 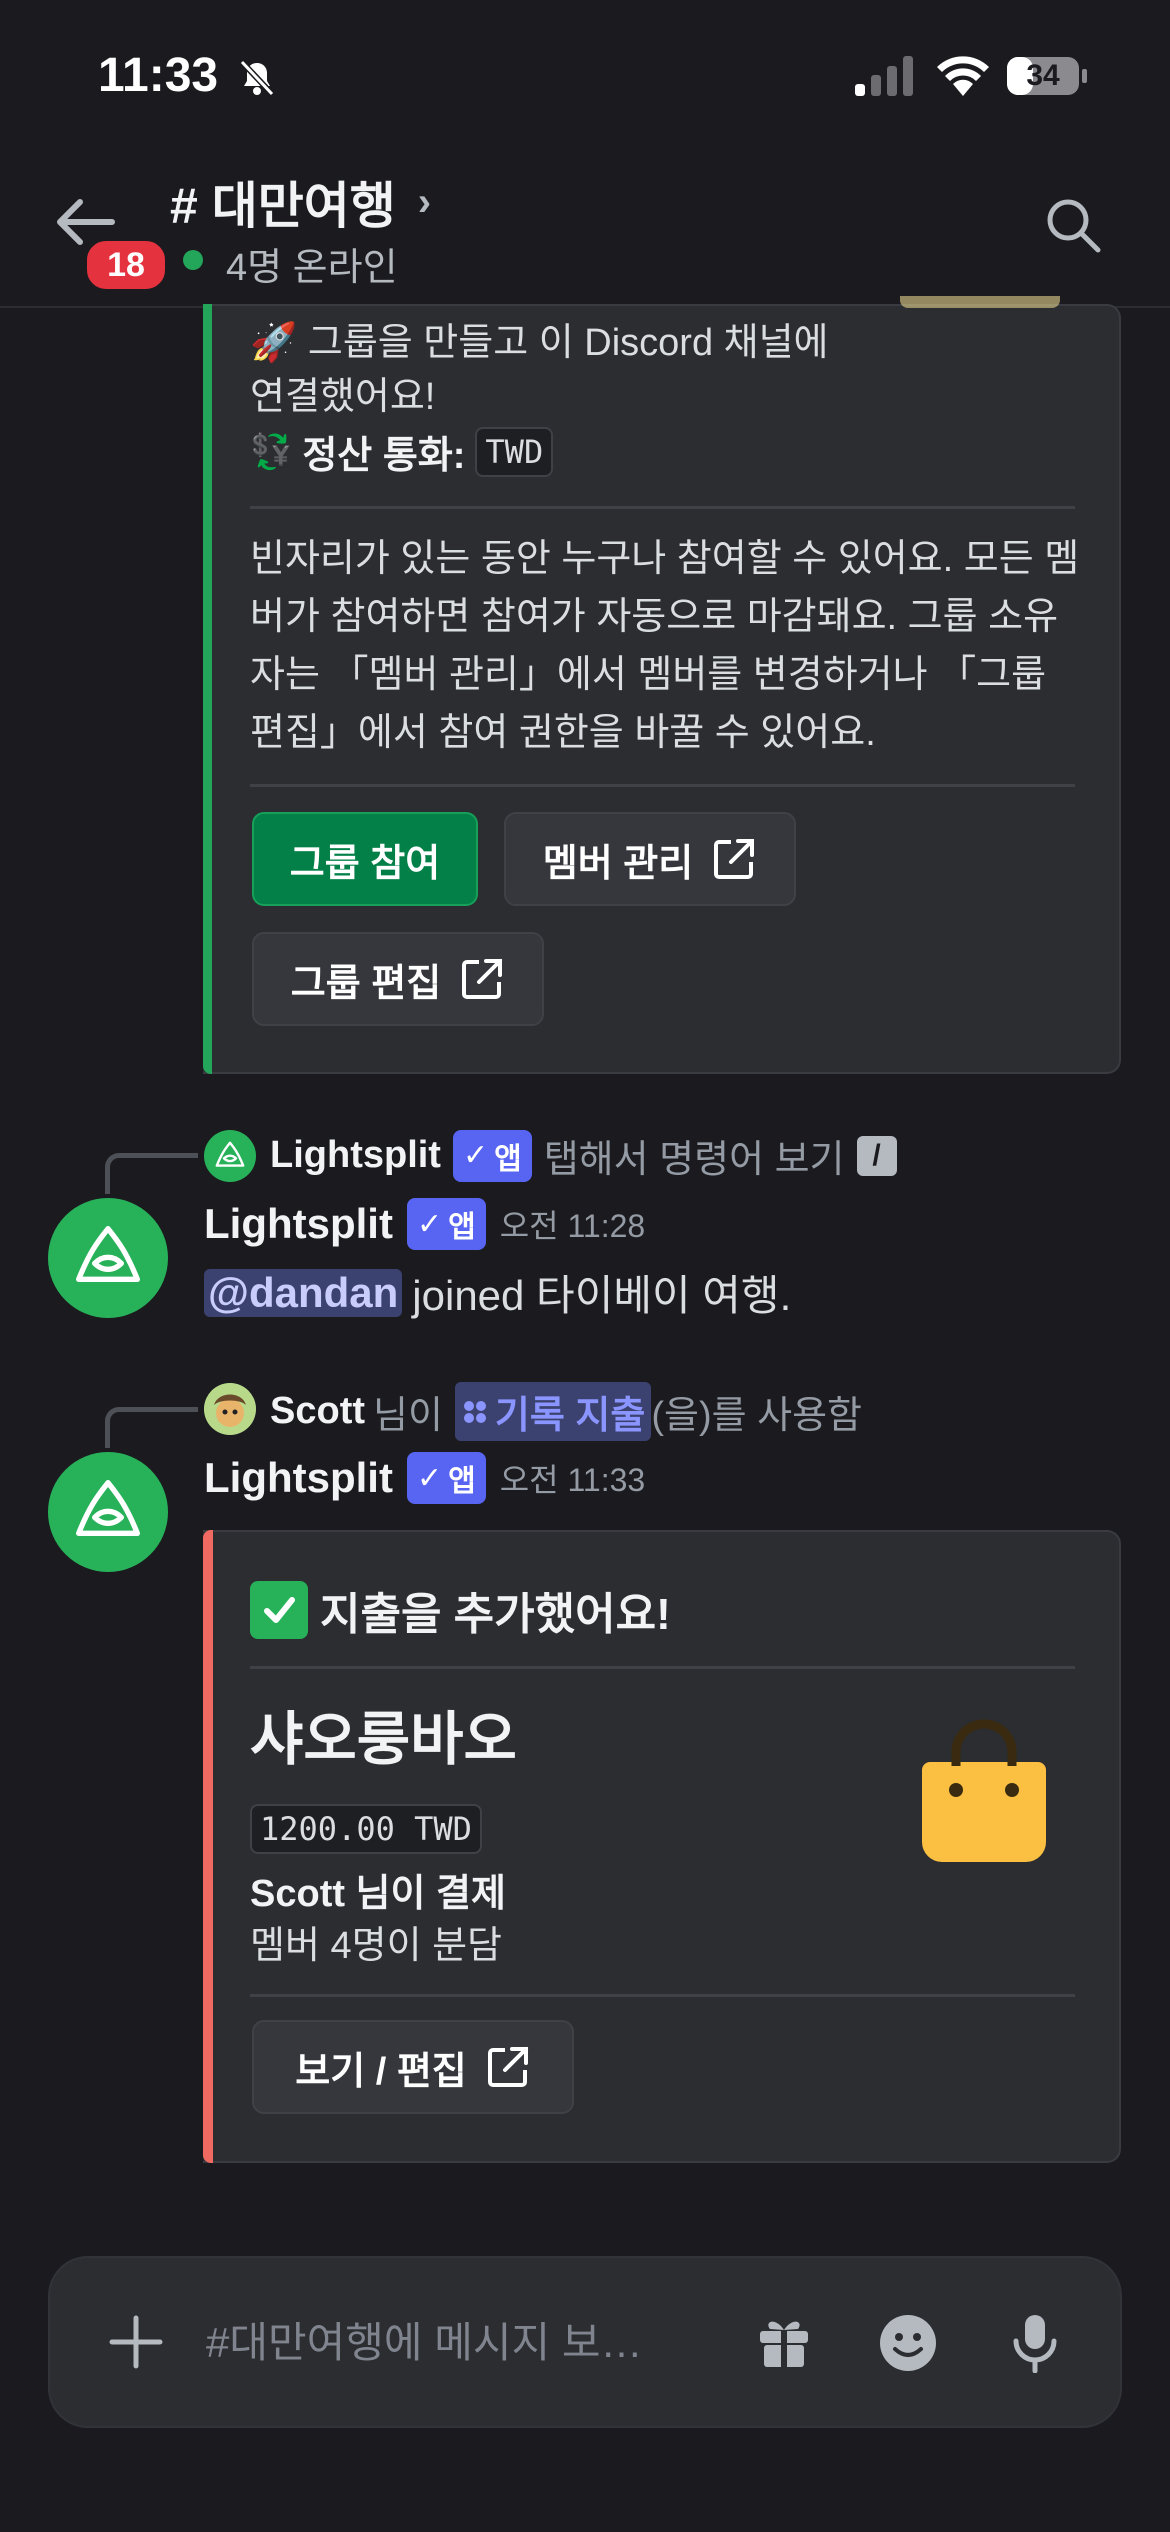 What do you see at coordinates (279, 1610) in the screenshot?
I see `check-mark-icon` at bounding box center [279, 1610].